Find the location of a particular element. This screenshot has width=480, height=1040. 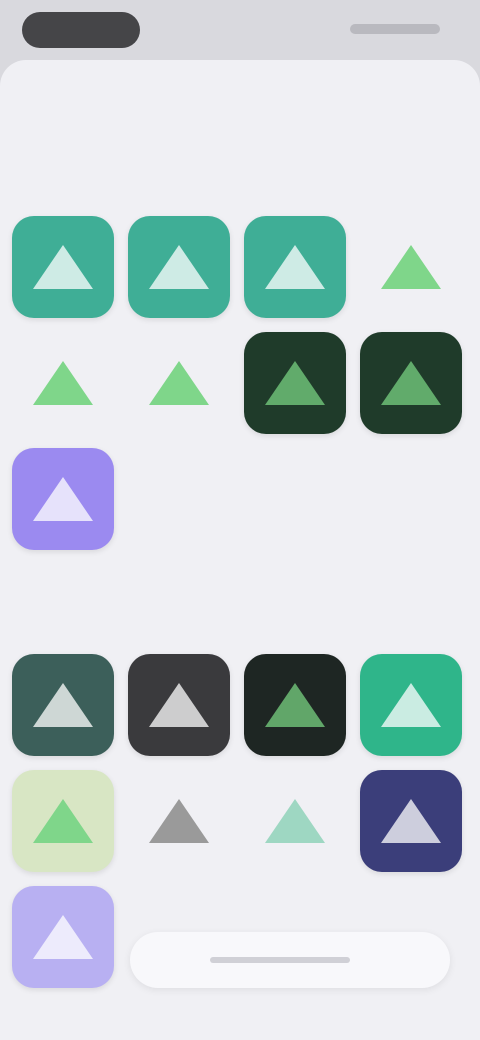

icon-black-tile is located at coordinates (295, 705).